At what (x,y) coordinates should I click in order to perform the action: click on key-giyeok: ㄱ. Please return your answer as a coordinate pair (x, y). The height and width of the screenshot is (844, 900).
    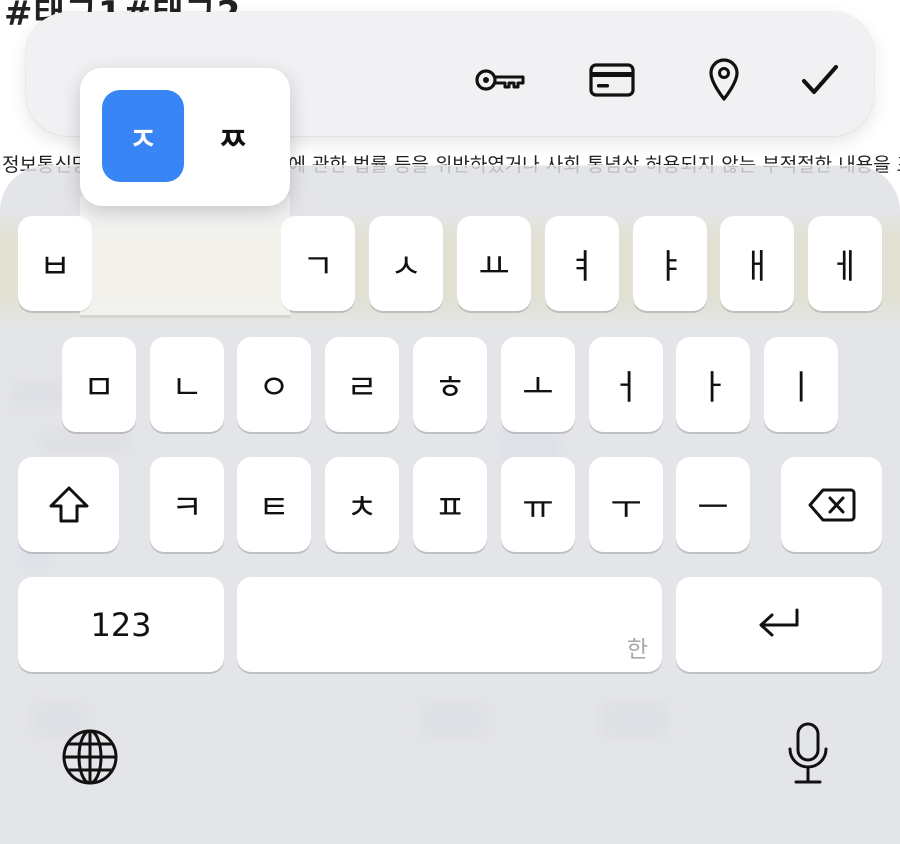
    Looking at the image, I should click on (318, 263).